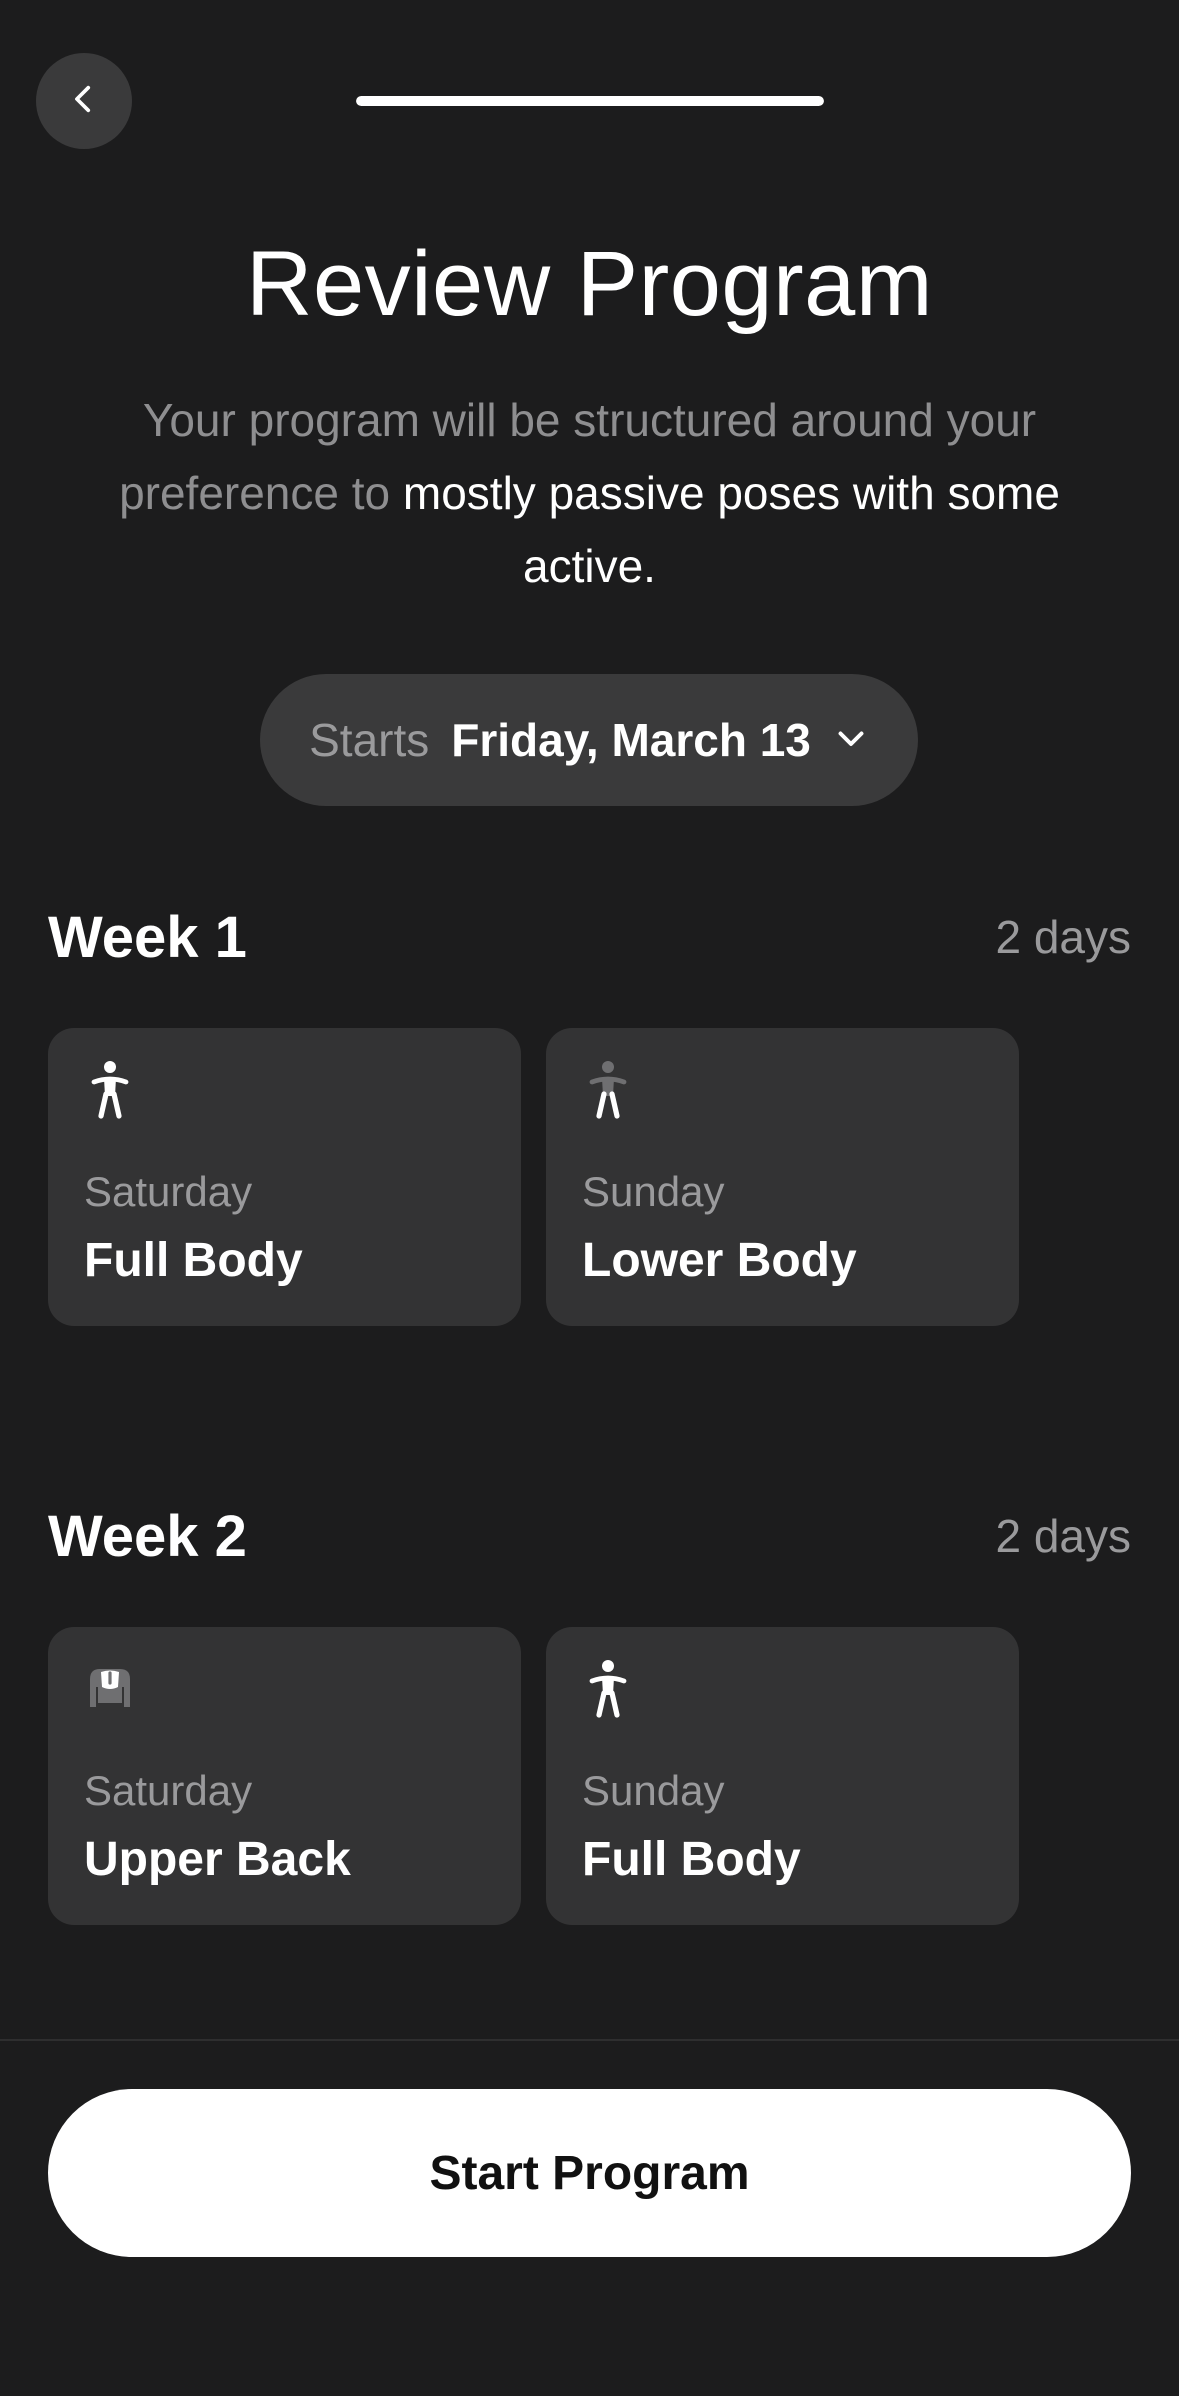  What do you see at coordinates (1063, 1536) in the screenshot?
I see `week-2-day-count: 2 days` at bounding box center [1063, 1536].